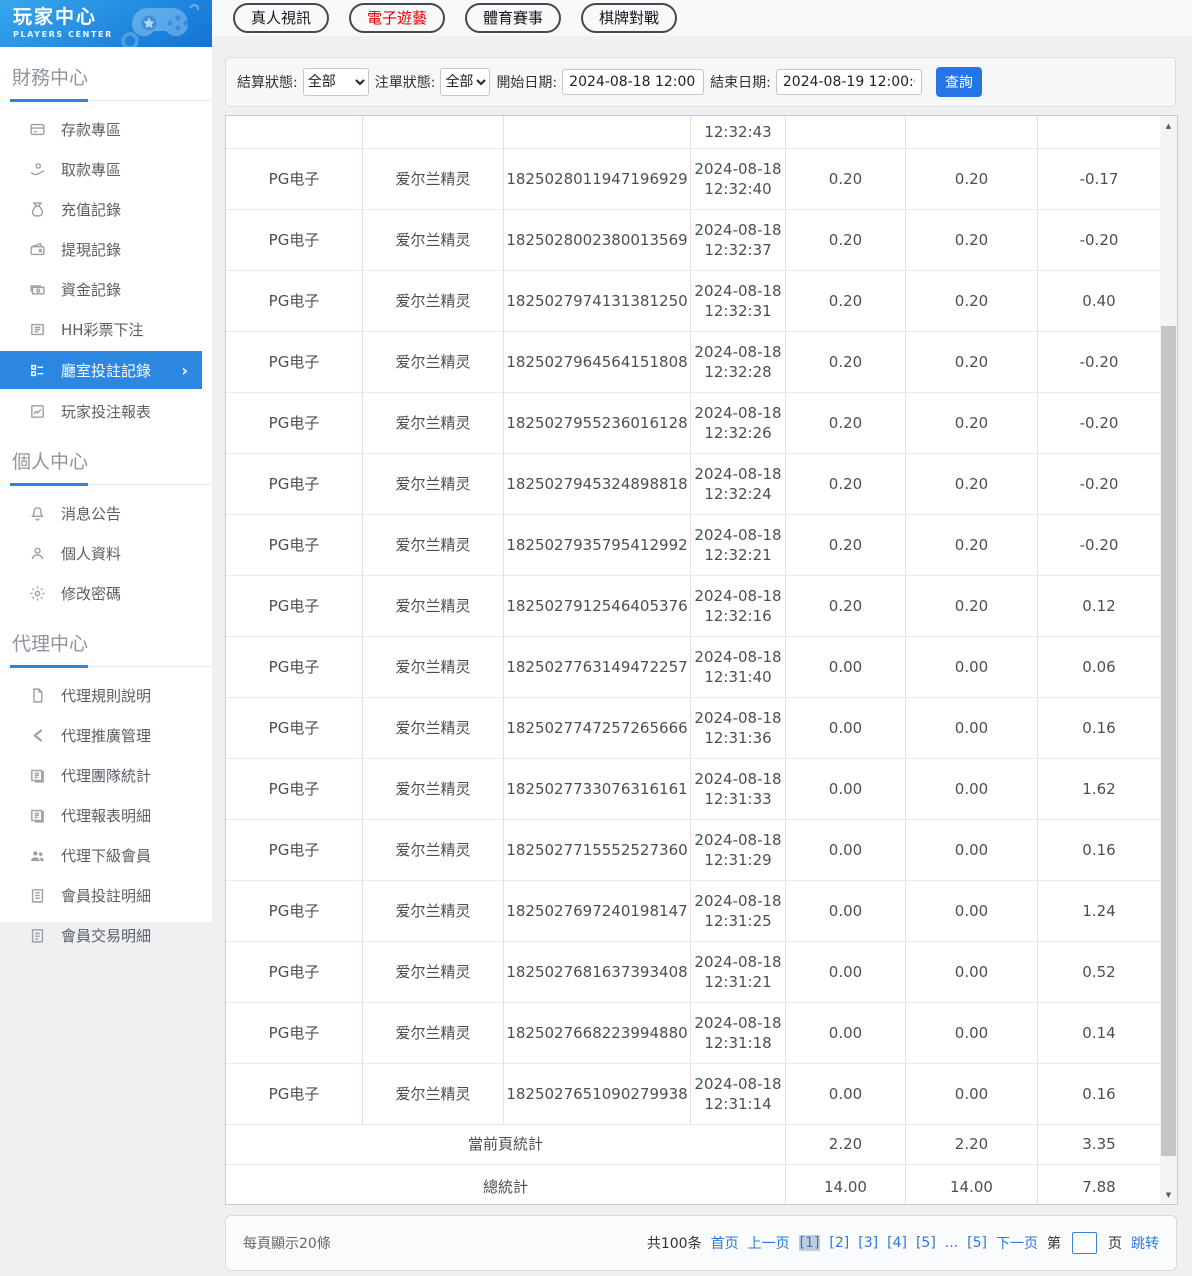  Describe the element at coordinates (37, 553) in the screenshot. I see `person-icon` at that location.